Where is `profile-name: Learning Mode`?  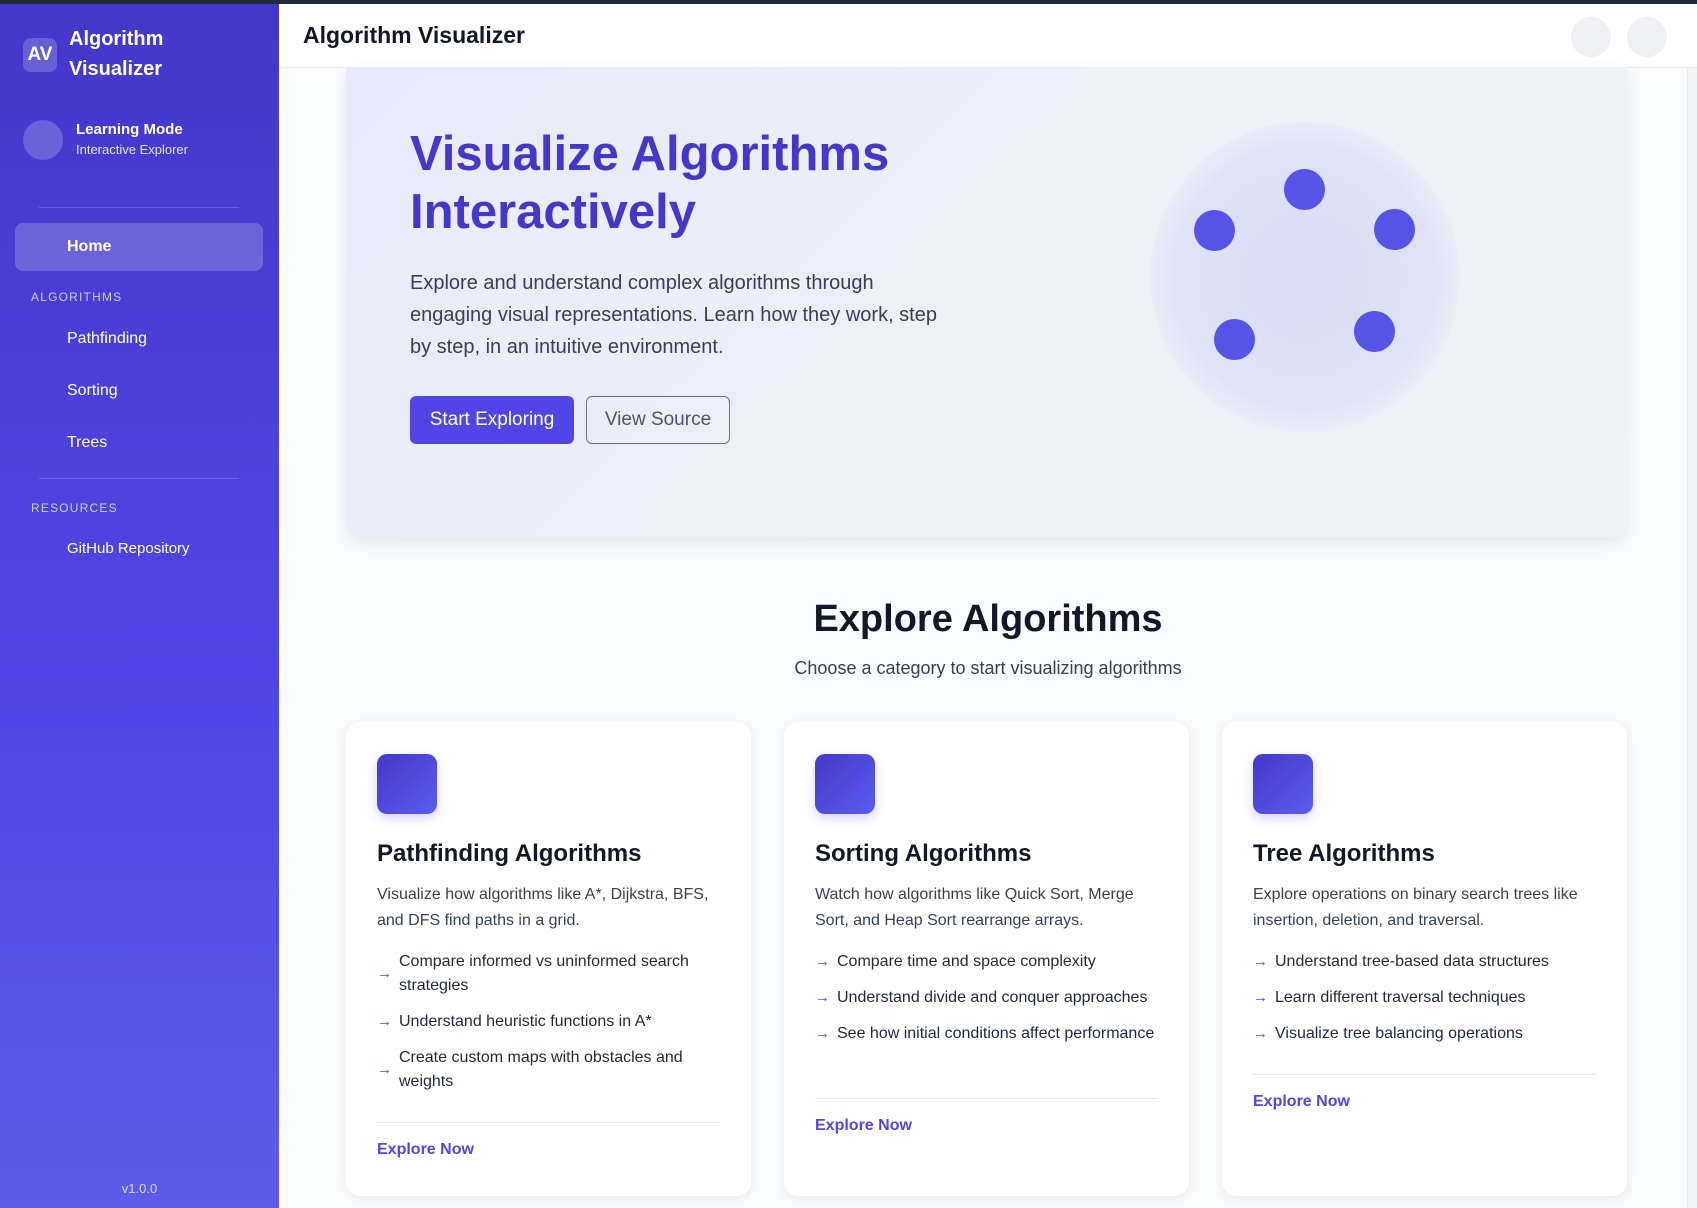
profile-name: Learning Mode is located at coordinates (129, 129).